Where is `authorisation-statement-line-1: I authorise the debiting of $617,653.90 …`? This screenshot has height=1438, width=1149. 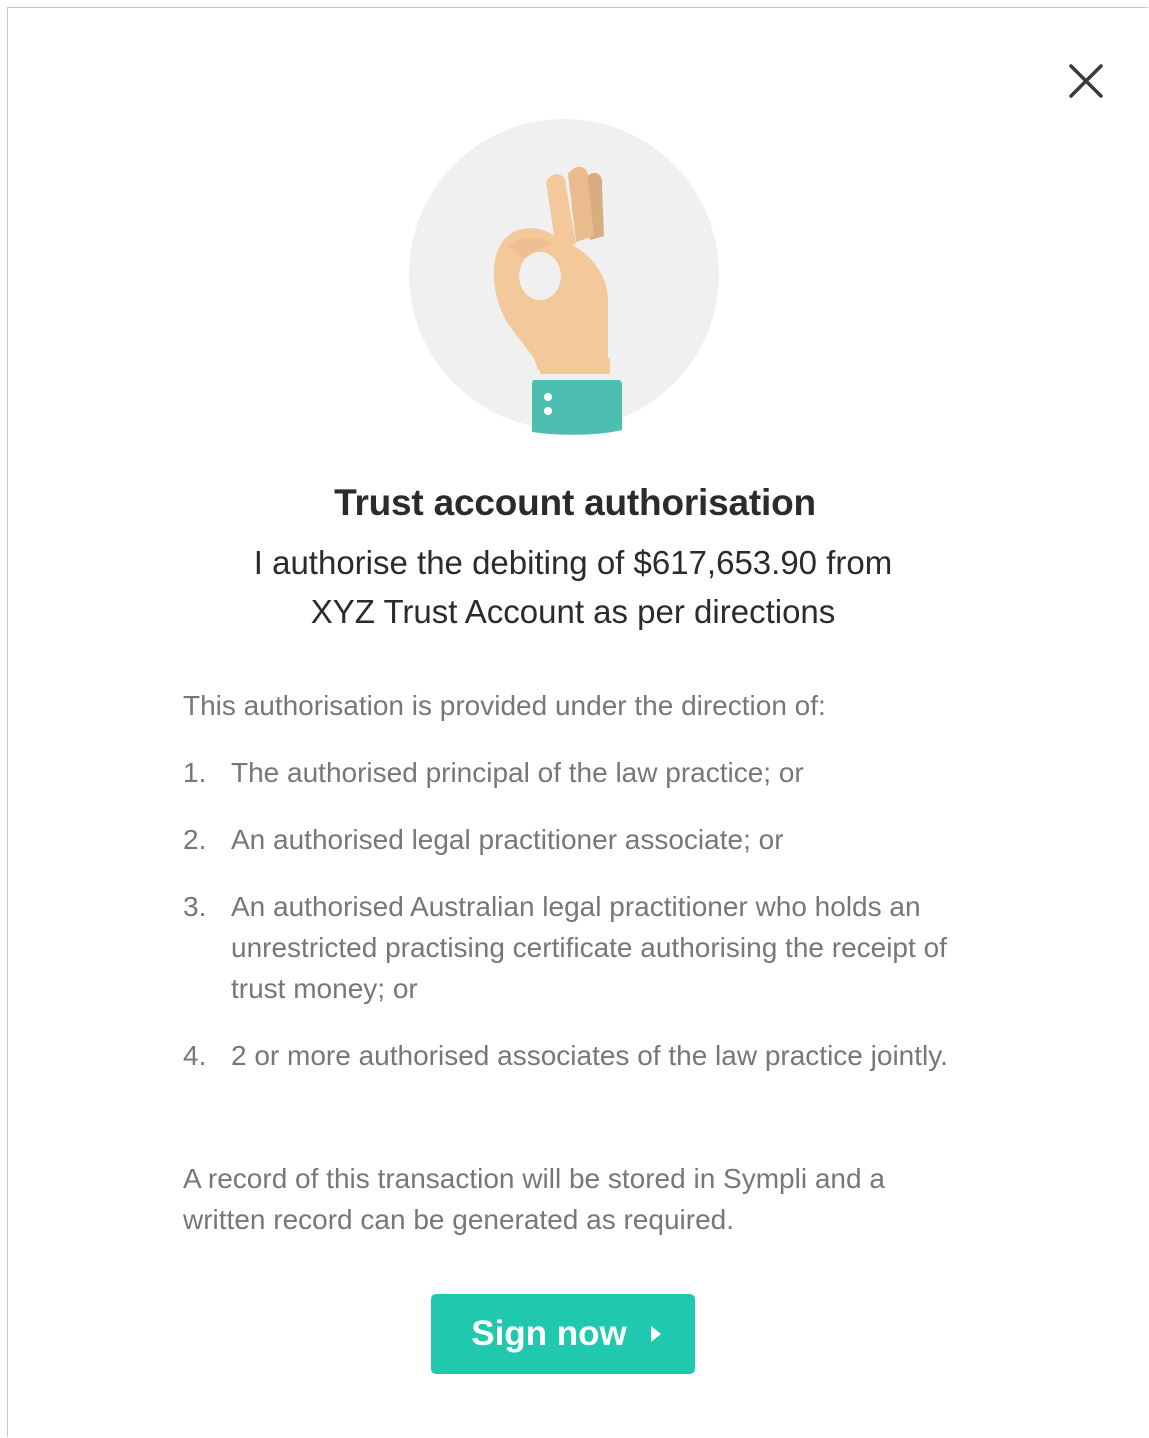
authorisation-statement-line-1: I authorise the debiting of $617,653.90 … is located at coordinates (573, 562).